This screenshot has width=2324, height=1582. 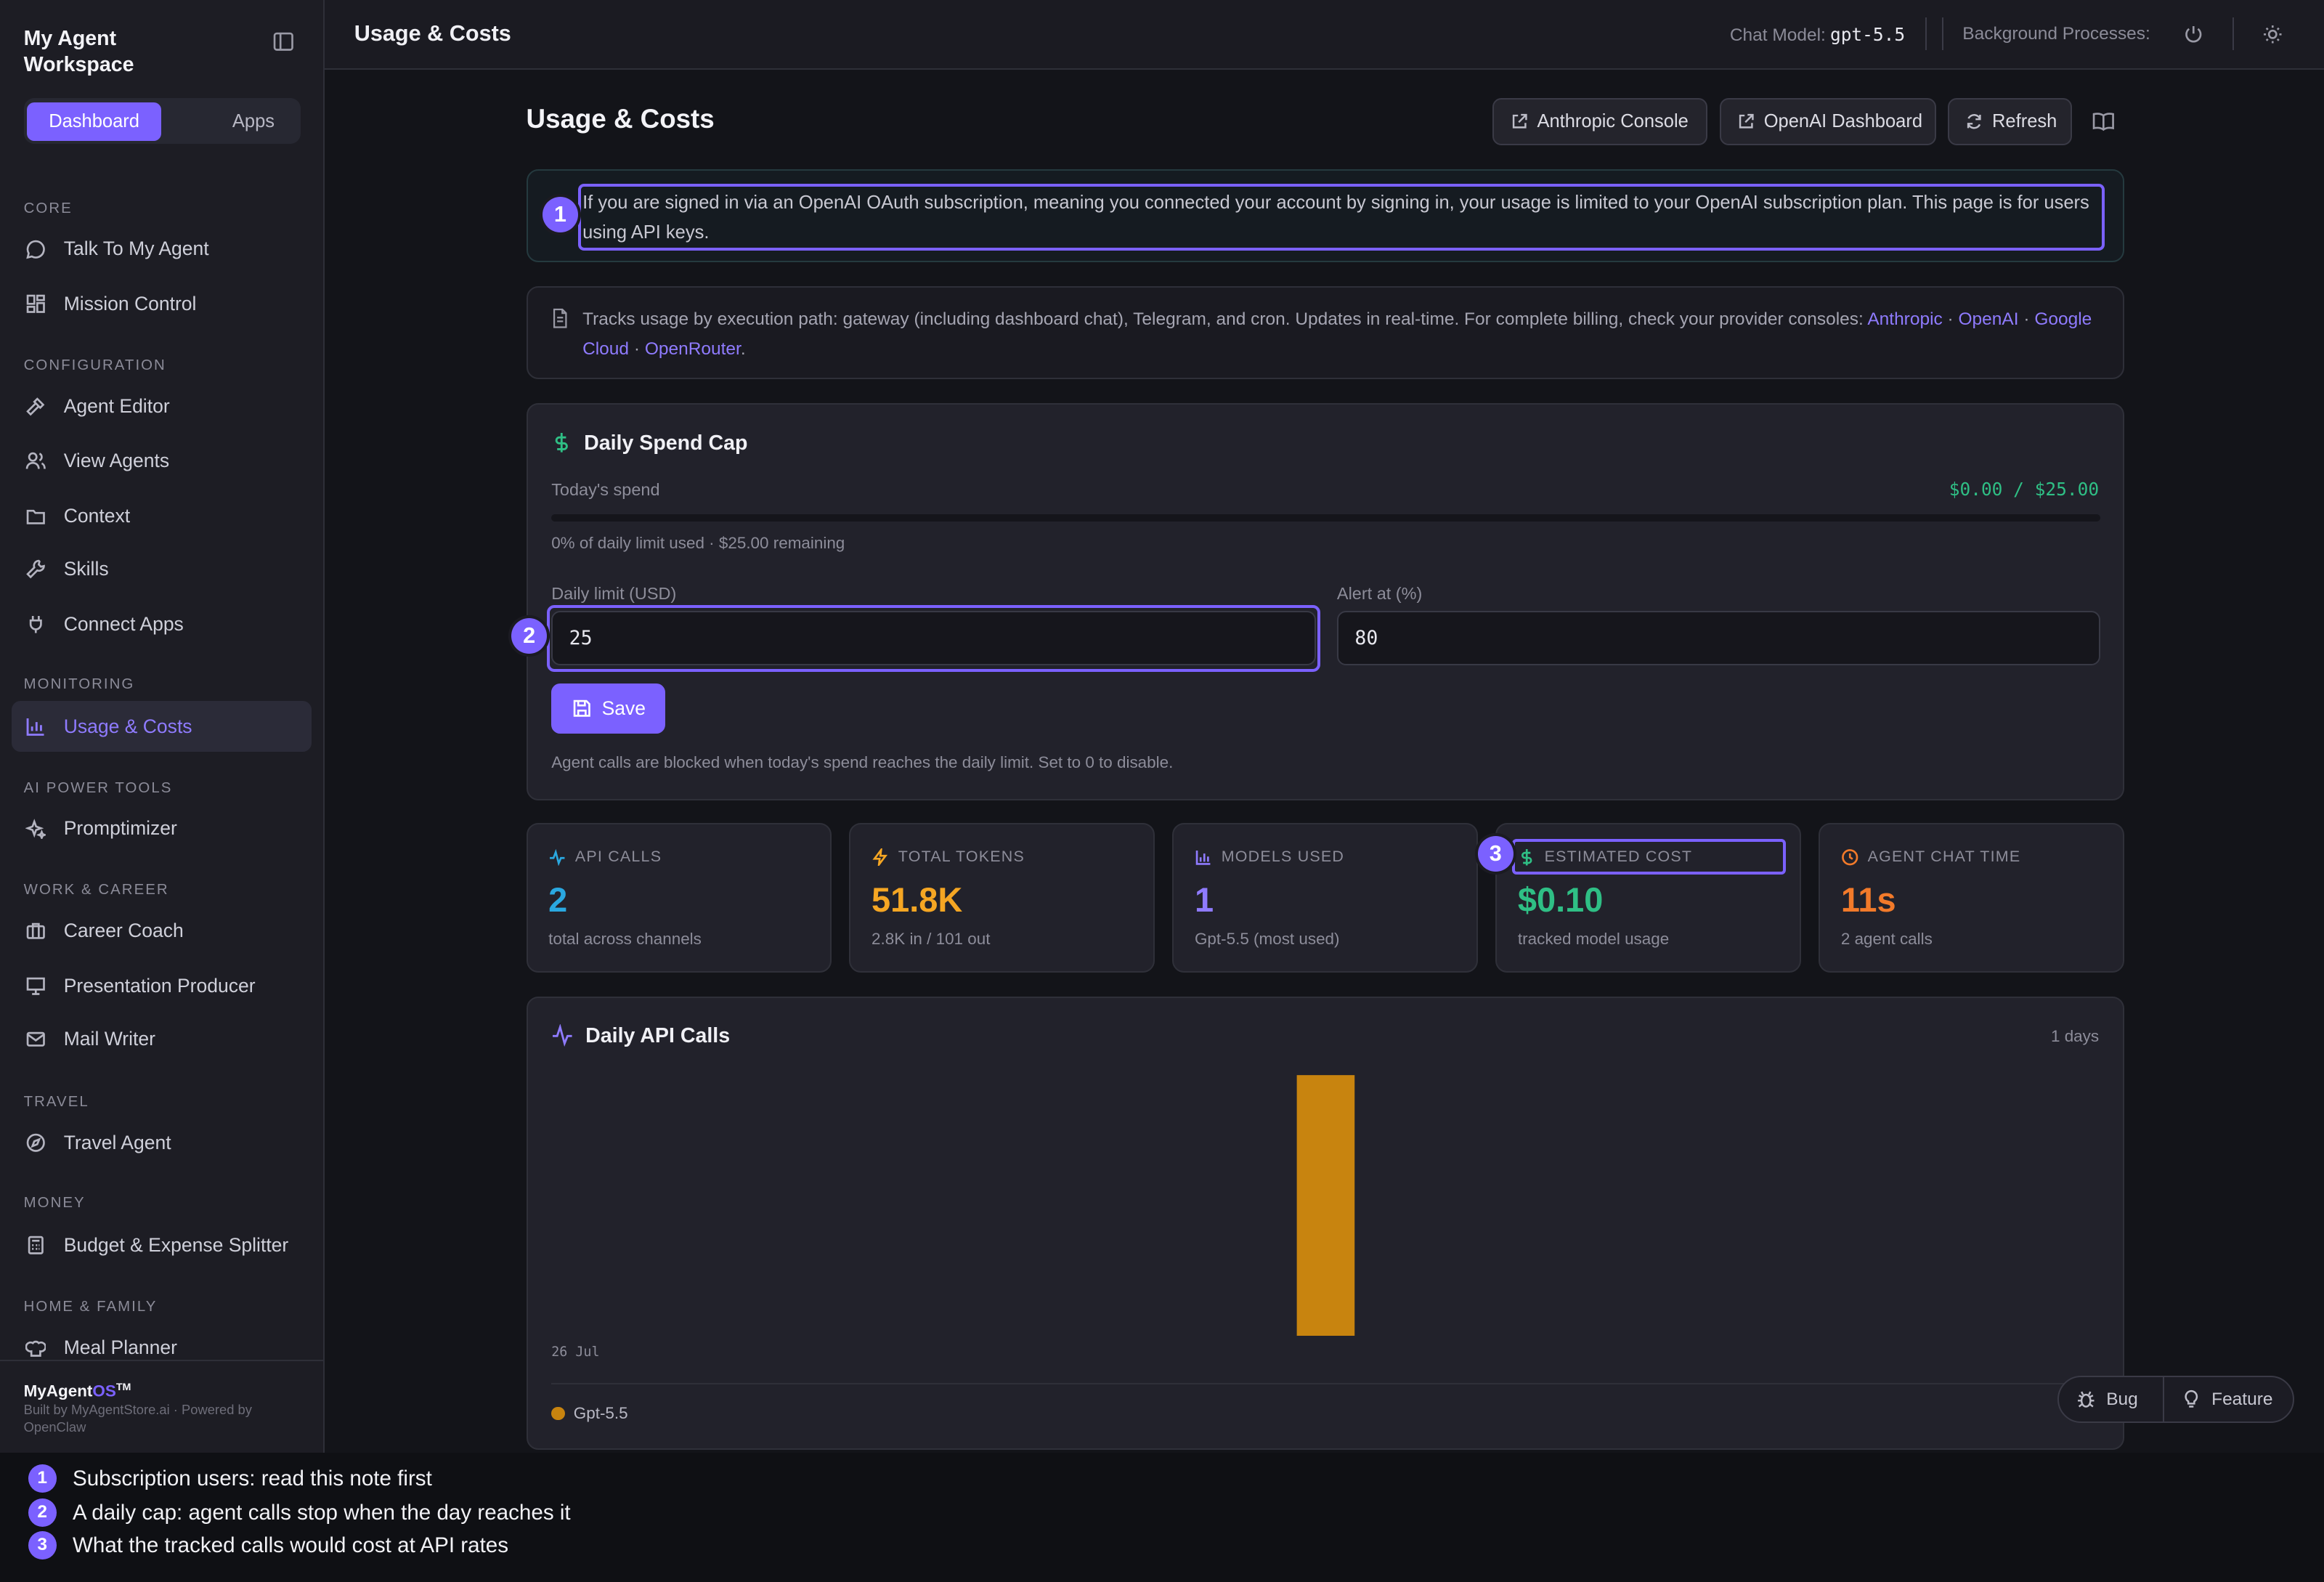 I want to click on stat-subtext: 2.8K in / 101 out, so click(x=931, y=938).